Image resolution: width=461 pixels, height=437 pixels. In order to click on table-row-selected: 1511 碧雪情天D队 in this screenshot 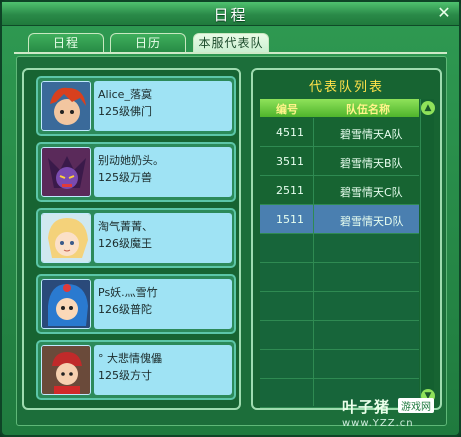, I will do `click(339, 219)`.